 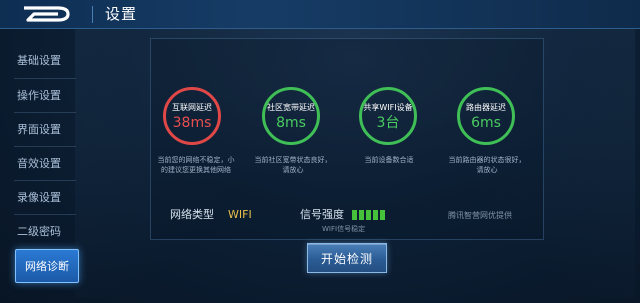 What do you see at coordinates (486, 123) in the screenshot?
I see `gauge-value: 6ms` at bounding box center [486, 123].